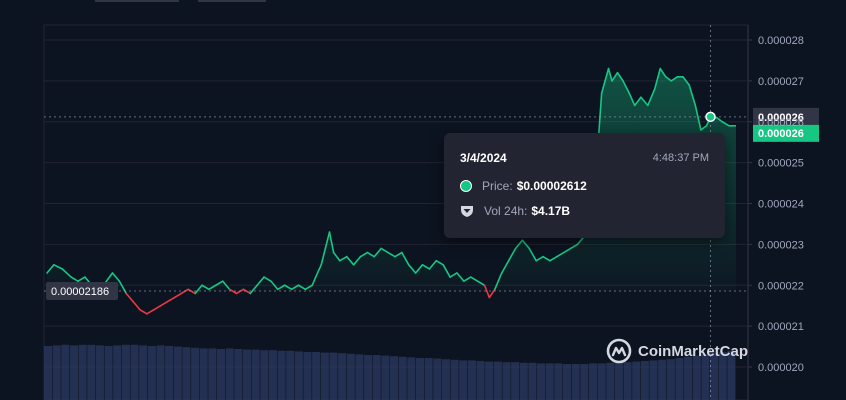 Image resolution: width=846 pixels, height=400 pixels. I want to click on watermark: CoinMarketCap, so click(677, 351).